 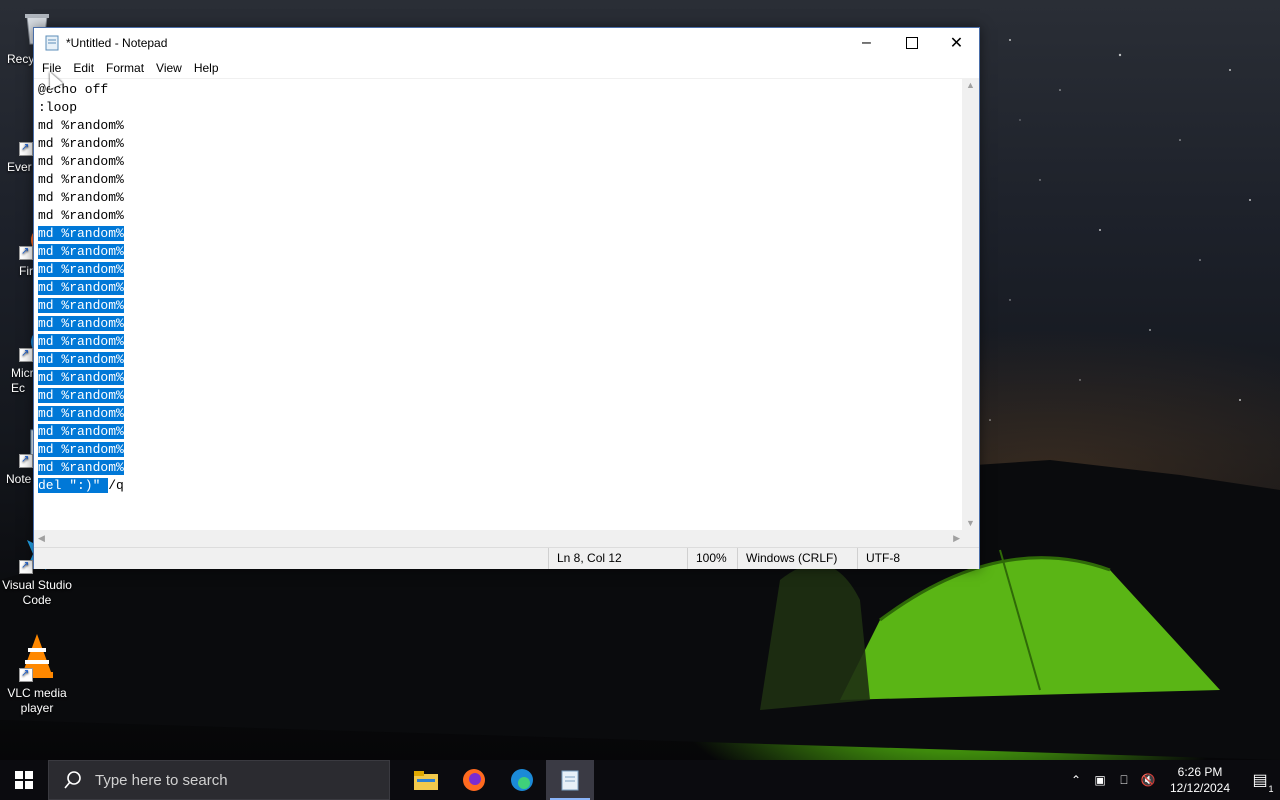 I want to click on status-line-ending: Windows (CRLF), so click(x=796, y=558).